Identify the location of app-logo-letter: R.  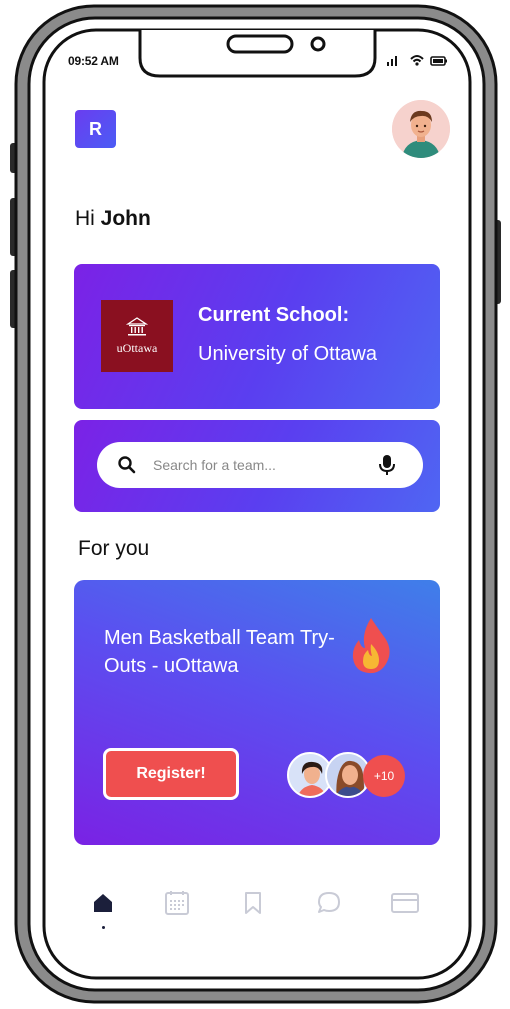
(95, 128).